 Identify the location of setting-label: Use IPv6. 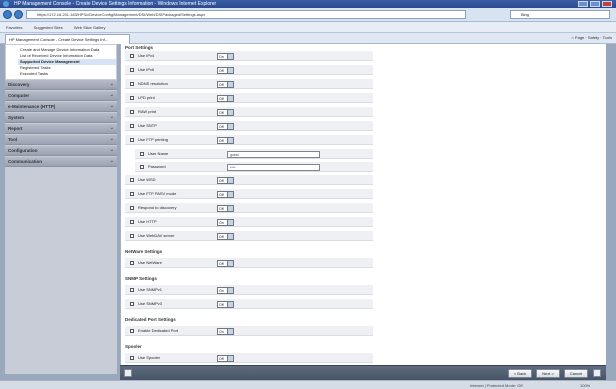
(146, 69).